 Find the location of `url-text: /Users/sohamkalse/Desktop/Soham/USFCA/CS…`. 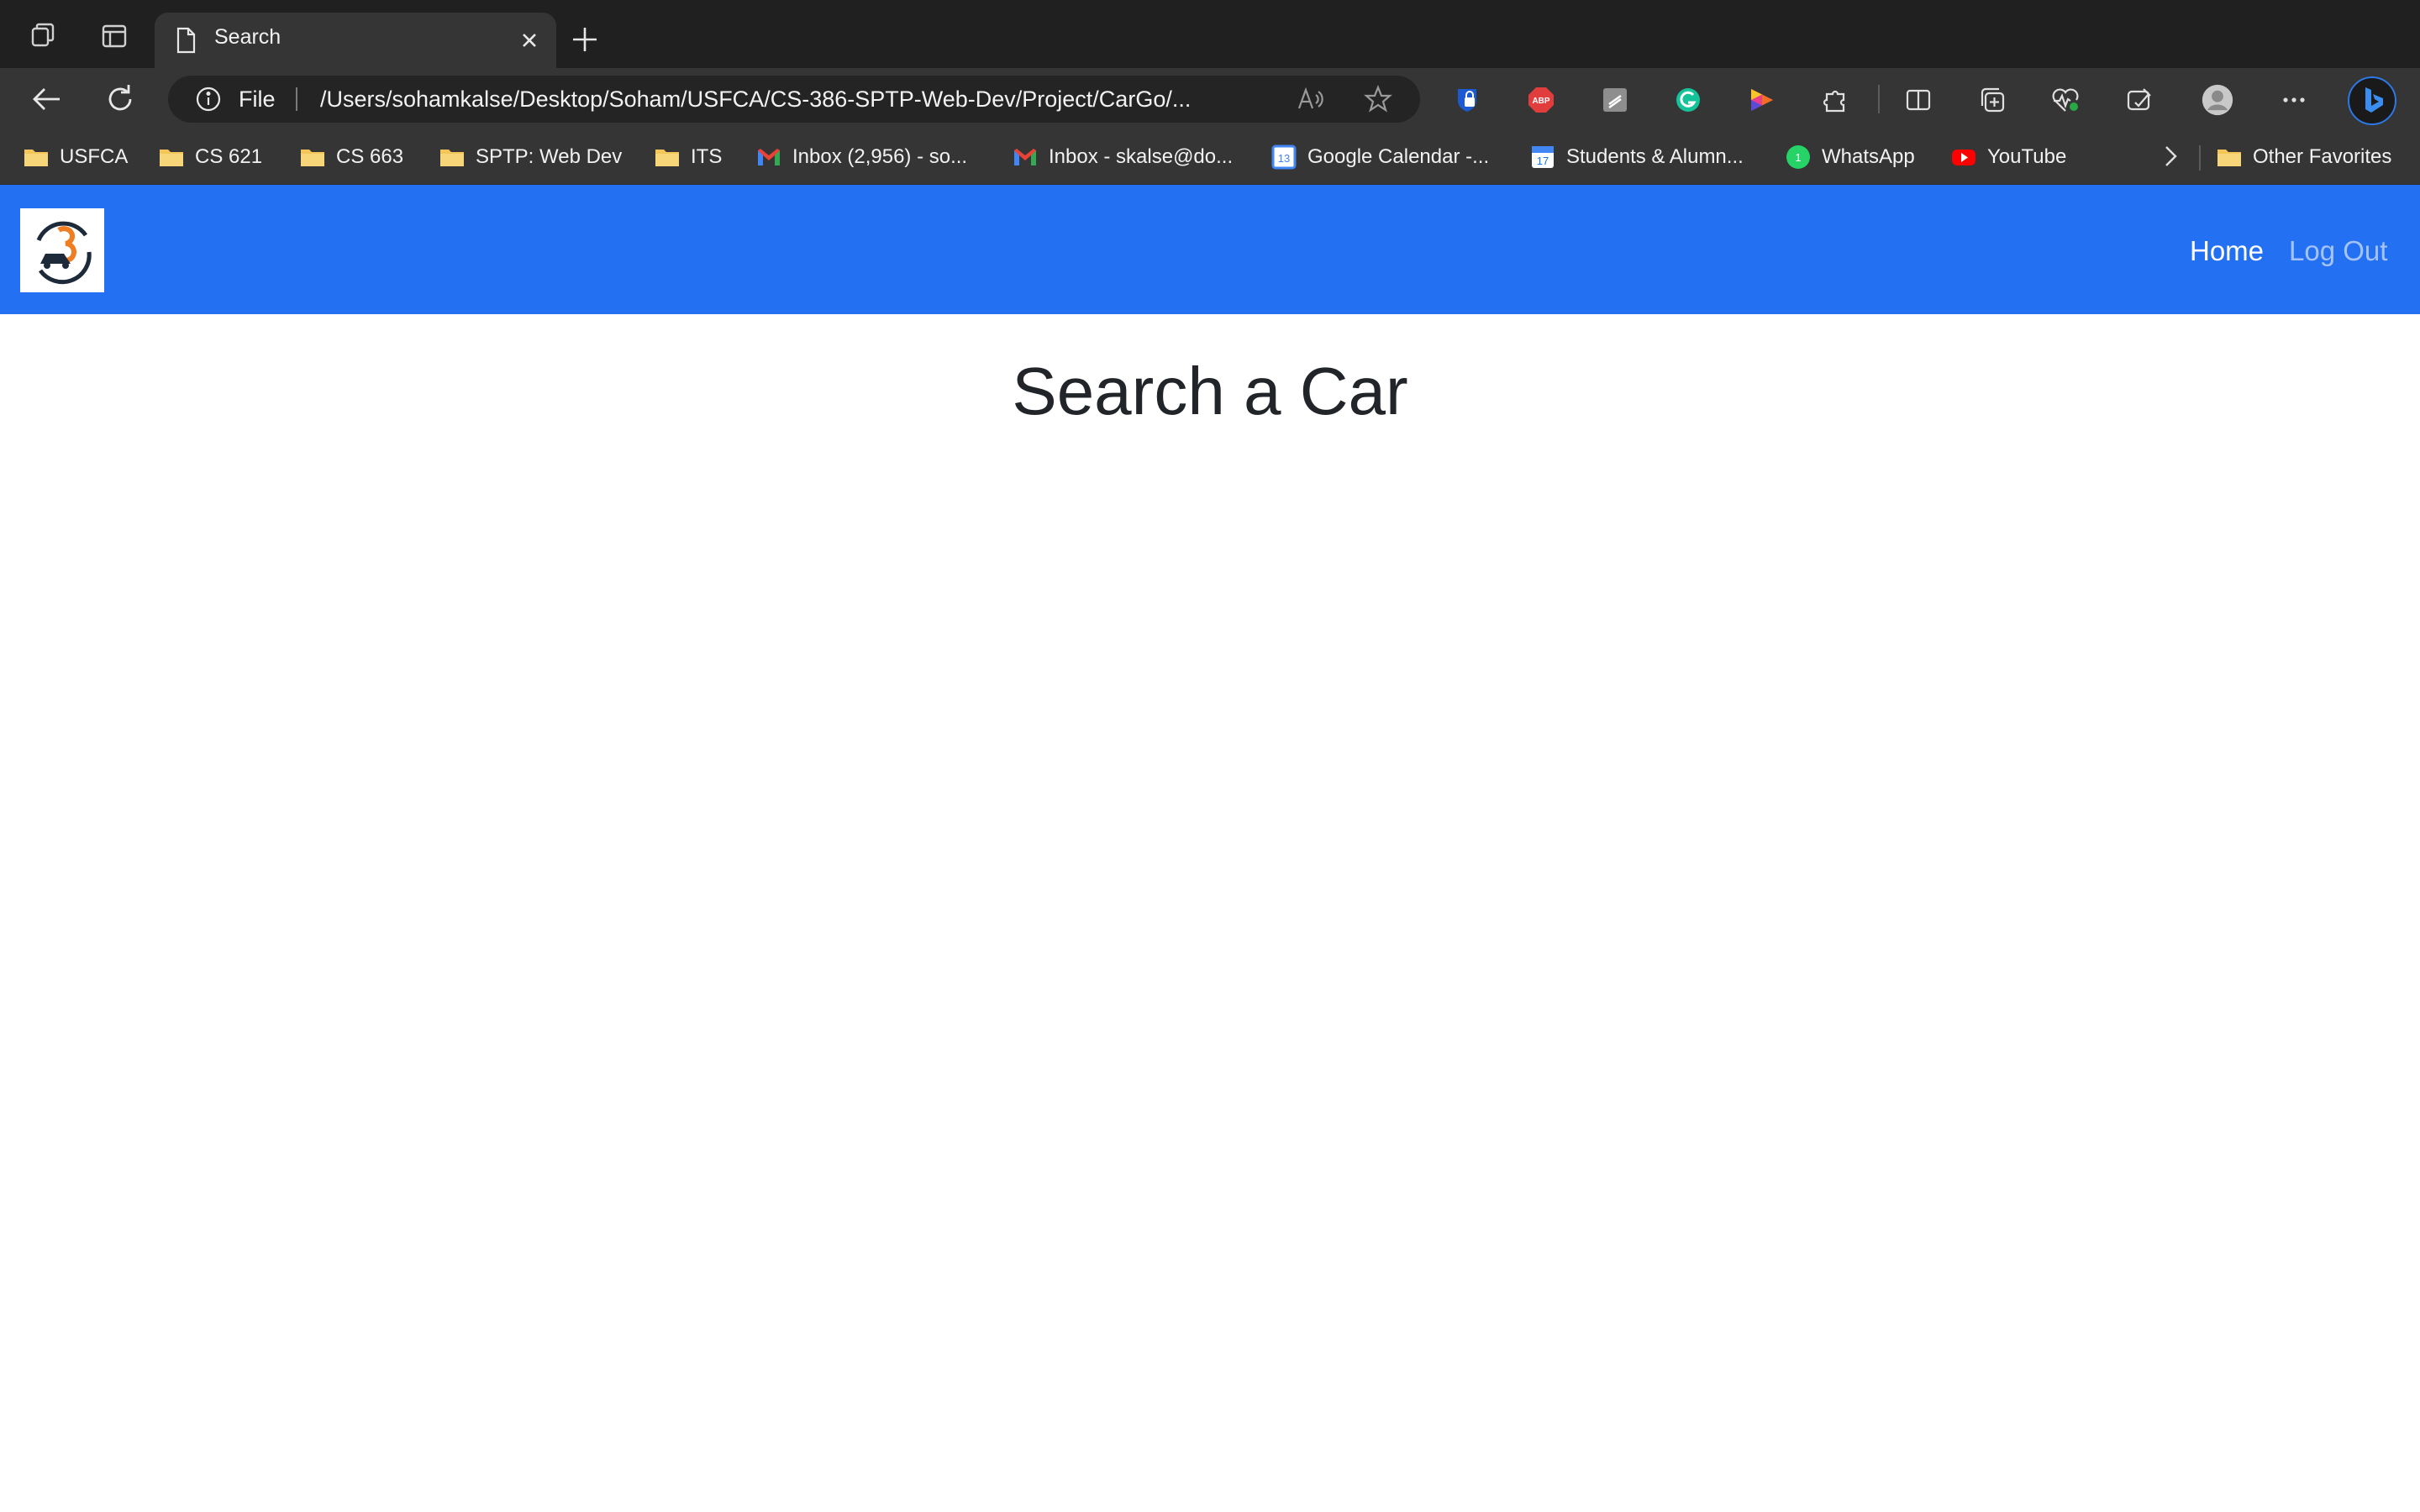

url-text: /Users/sohamkalse/Desktop/Soham/USFCA/CS… is located at coordinates (755, 100).